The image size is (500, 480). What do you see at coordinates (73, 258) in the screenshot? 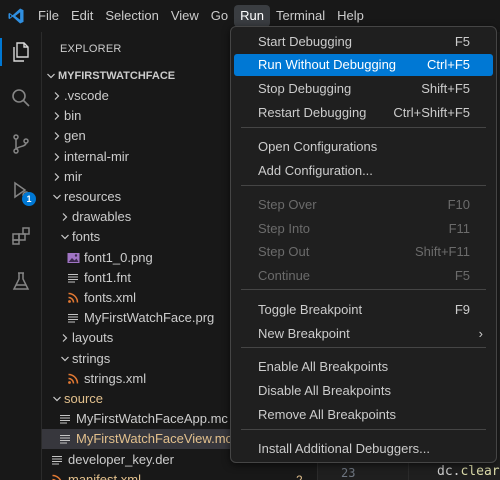
I see `image-file-icon` at bounding box center [73, 258].